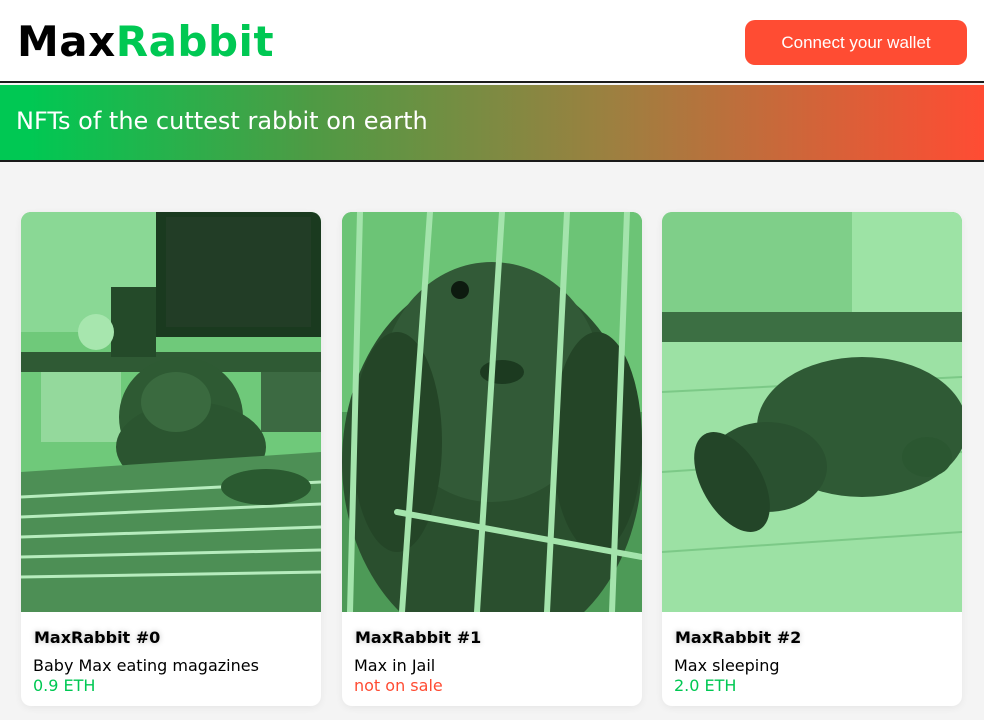 The width and height of the screenshot is (984, 720). Describe the element at coordinates (727, 665) in the screenshot. I see `nft-description-2: Max sleeping` at that location.